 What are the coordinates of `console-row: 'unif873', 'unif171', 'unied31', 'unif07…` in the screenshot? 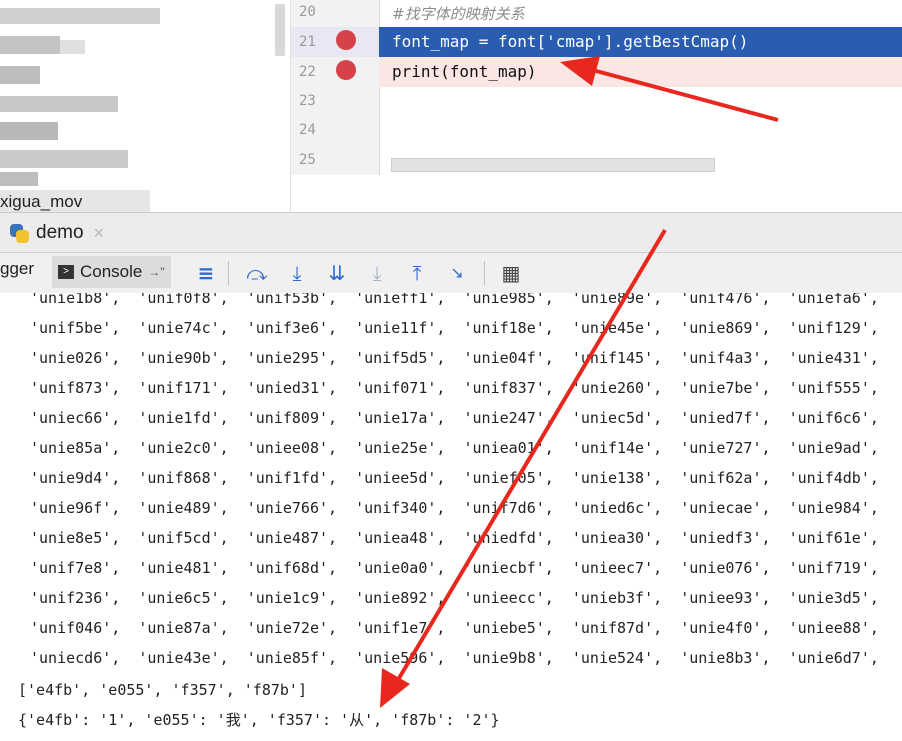 It's located at (454, 388).